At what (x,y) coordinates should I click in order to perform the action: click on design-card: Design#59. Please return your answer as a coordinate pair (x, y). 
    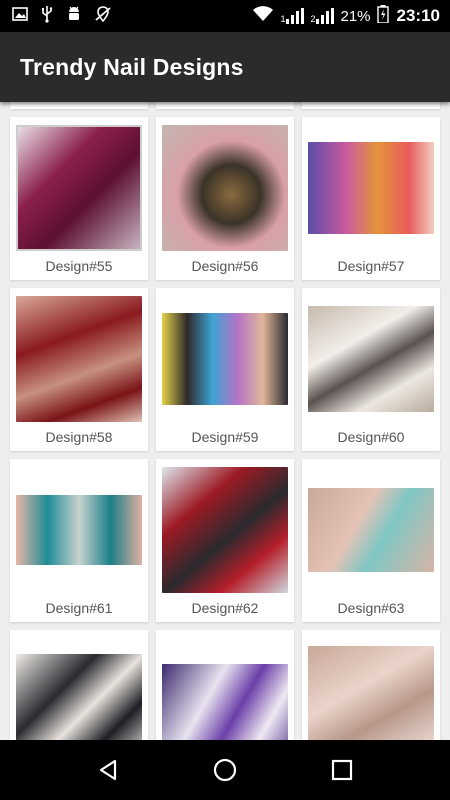
    Looking at the image, I should click on (225, 369).